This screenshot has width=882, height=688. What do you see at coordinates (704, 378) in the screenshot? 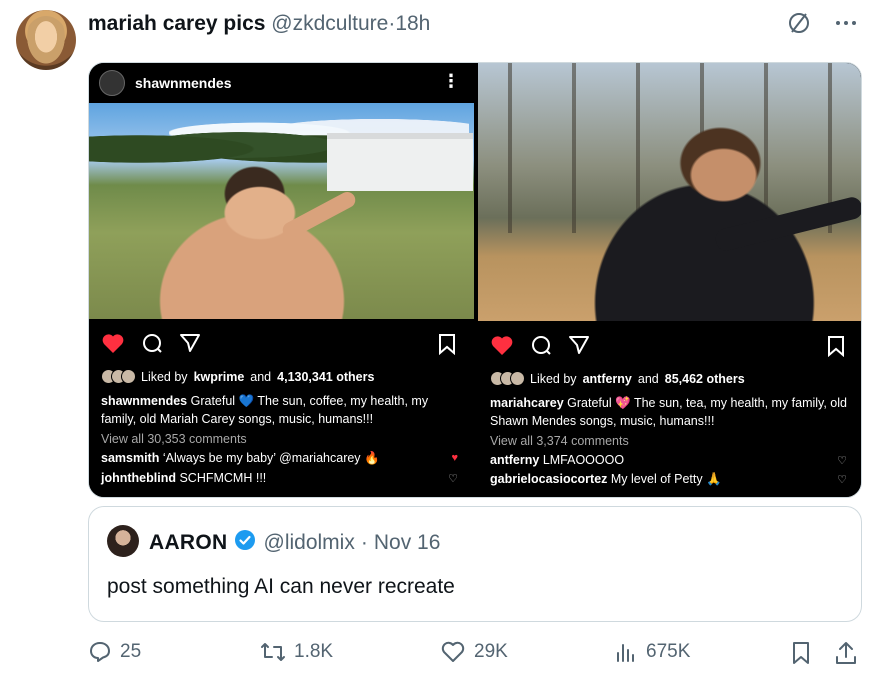
I see `ig-likes-count: 85,462 others` at bounding box center [704, 378].